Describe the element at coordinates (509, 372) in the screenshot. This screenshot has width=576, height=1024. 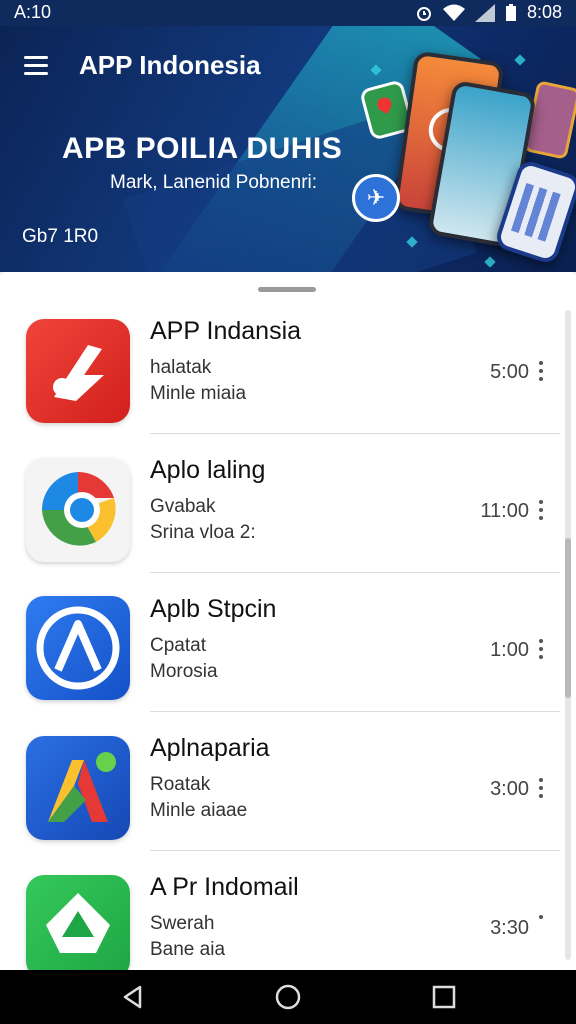
I see `app-time: 5:00` at that location.